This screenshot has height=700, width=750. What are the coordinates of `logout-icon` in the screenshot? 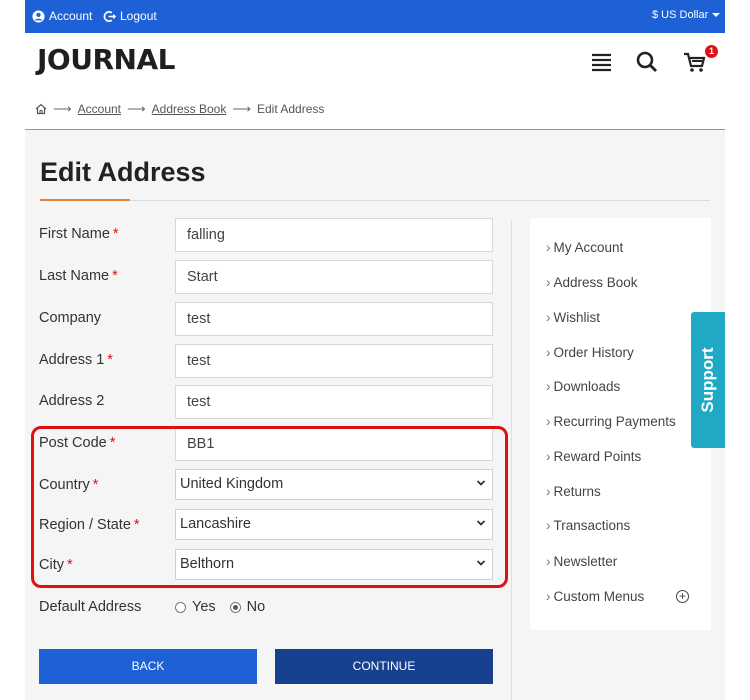 It's located at (109, 16).